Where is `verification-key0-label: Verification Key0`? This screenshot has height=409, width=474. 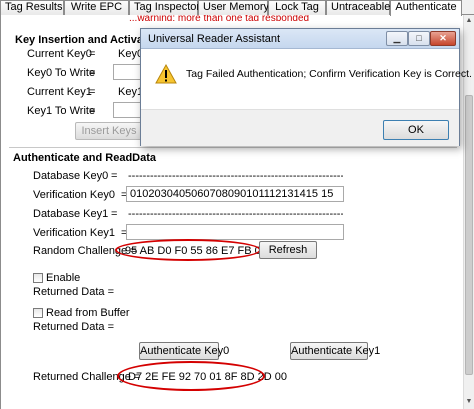 verification-key0-label: Verification Key0 is located at coordinates (74, 195).